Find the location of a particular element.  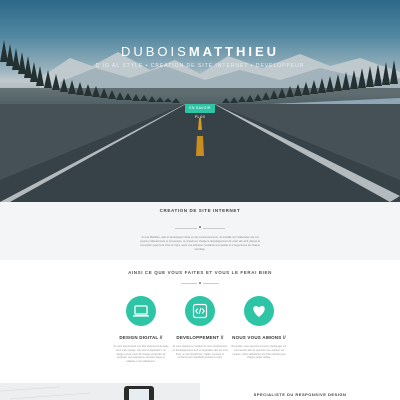

divider-line-left is located at coordinates (186, 228).